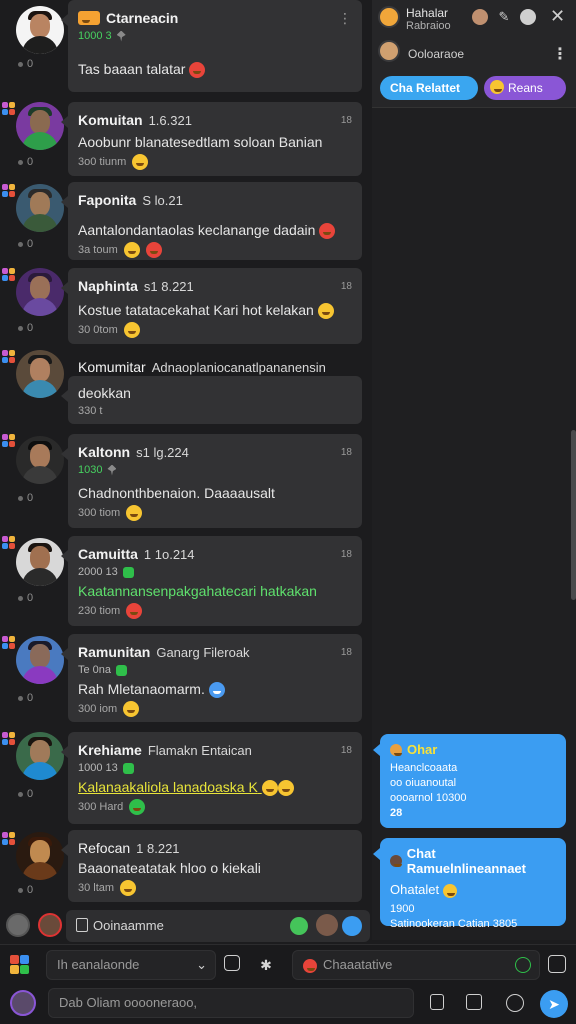  I want to click on sender-name: Komuitan, so click(110, 120).